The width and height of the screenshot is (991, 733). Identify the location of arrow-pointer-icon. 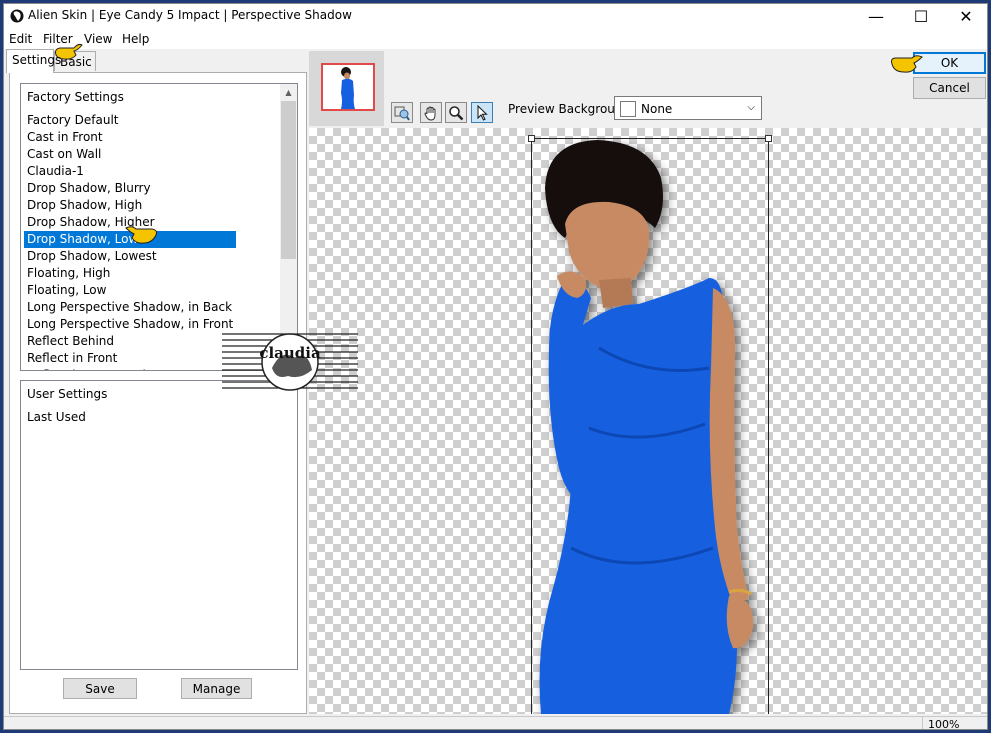
(482, 112).